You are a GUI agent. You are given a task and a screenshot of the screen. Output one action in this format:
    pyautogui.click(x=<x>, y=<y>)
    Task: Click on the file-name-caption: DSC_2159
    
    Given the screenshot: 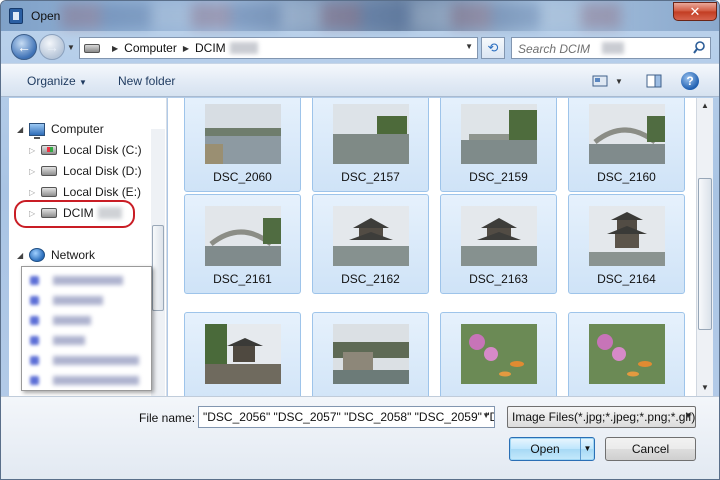 What is the action you would take?
    pyautogui.click(x=498, y=177)
    